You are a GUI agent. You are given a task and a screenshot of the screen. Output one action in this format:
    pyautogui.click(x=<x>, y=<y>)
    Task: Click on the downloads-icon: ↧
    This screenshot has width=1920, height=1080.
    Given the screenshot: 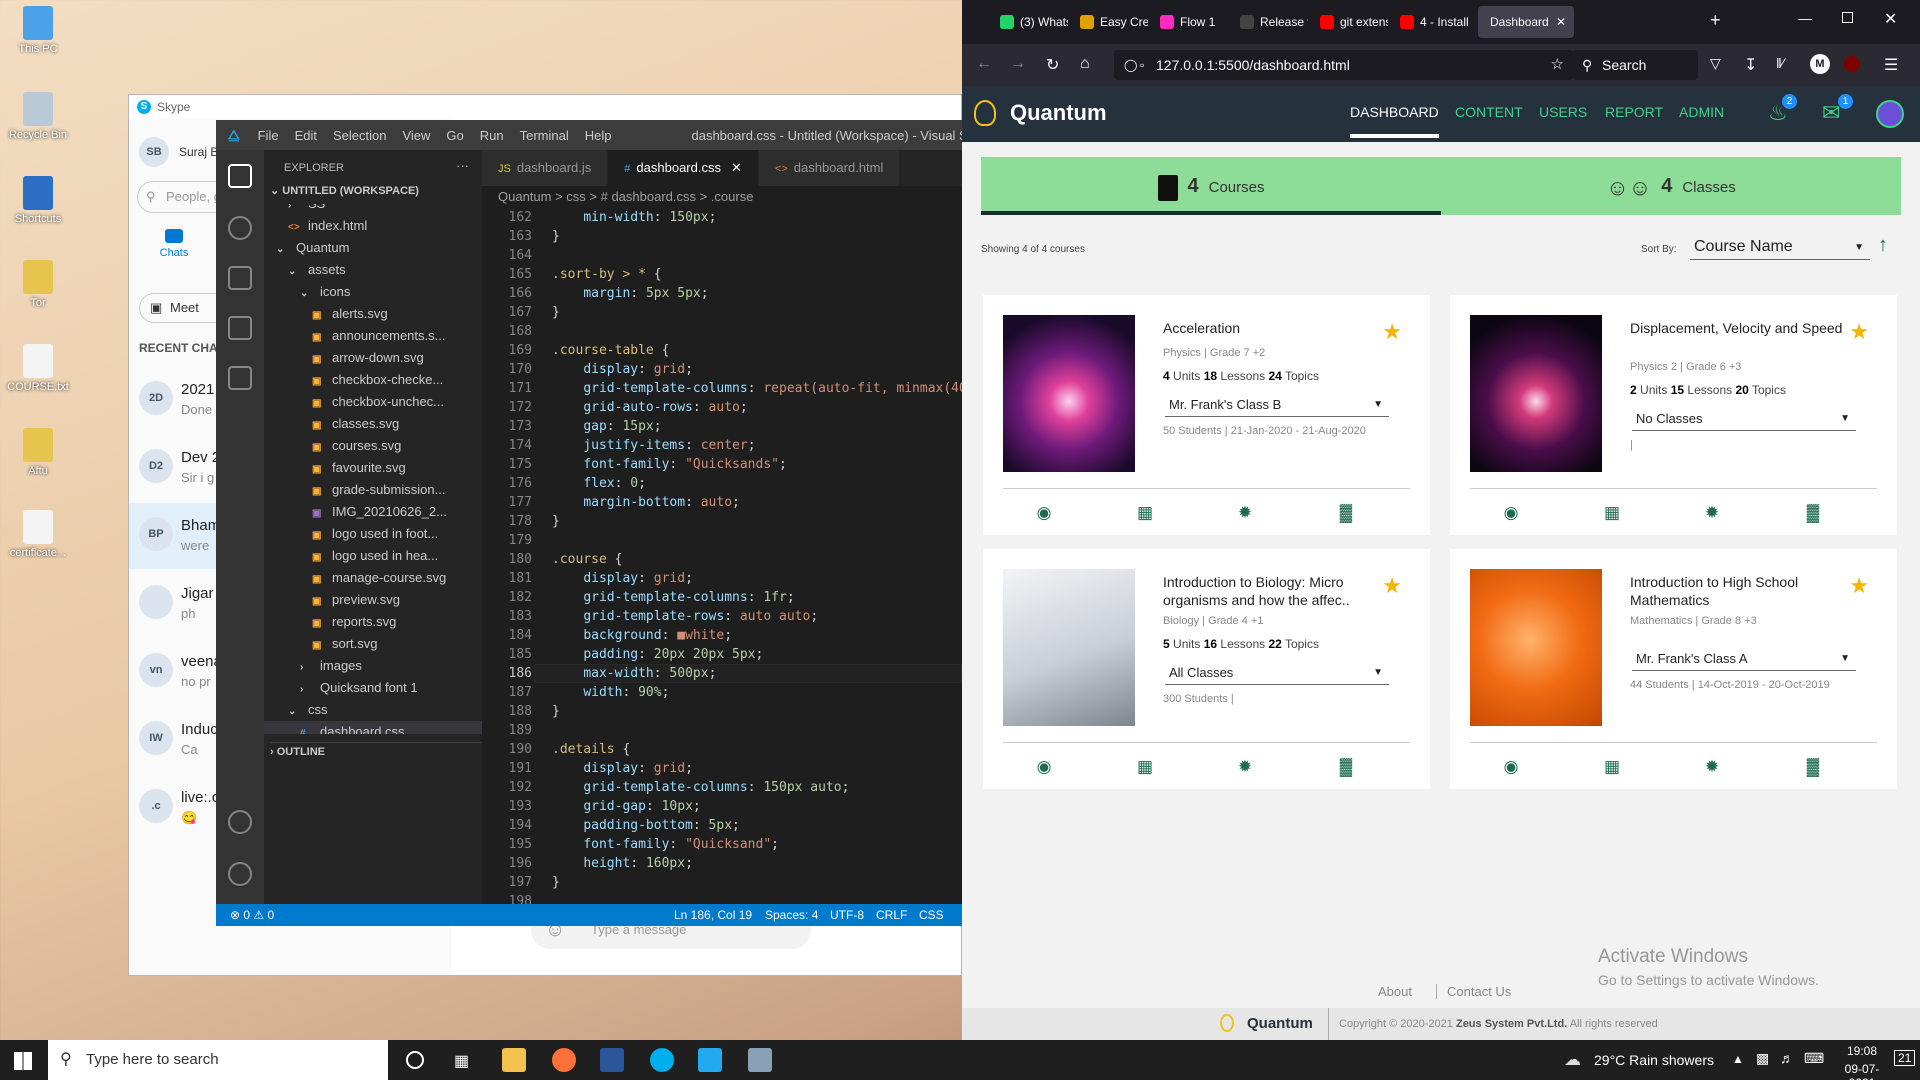 What is the action you would take?
    pyautogui.click(x=1750, y=65)
    